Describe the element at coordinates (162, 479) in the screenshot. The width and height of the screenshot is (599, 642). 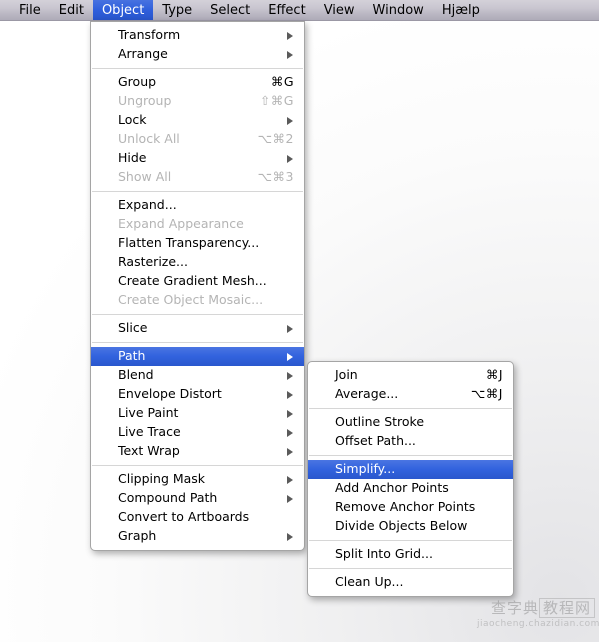
I see `menu-item-label: Clipping Mask` at that location.